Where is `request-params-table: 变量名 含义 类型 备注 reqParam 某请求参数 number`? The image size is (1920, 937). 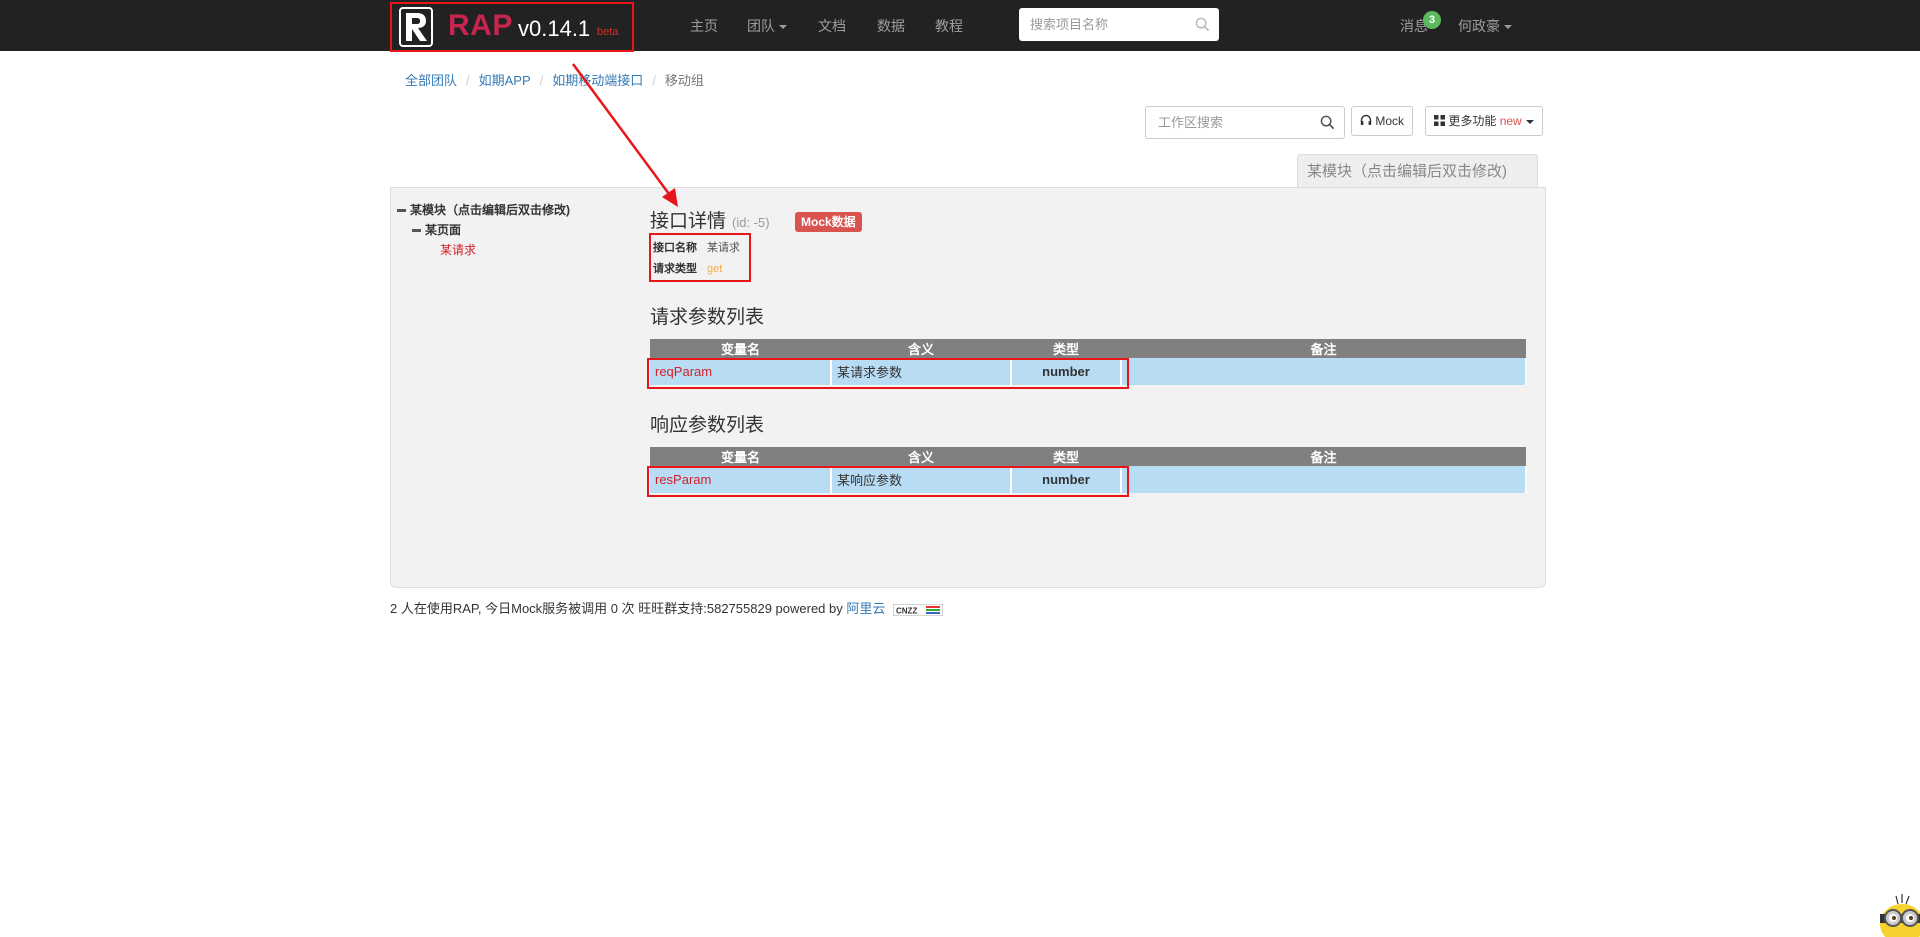
request-params-table: 变量名 含义 类型 备注 reqParam 某请求参数 number is located at coordinates (1088, 362).